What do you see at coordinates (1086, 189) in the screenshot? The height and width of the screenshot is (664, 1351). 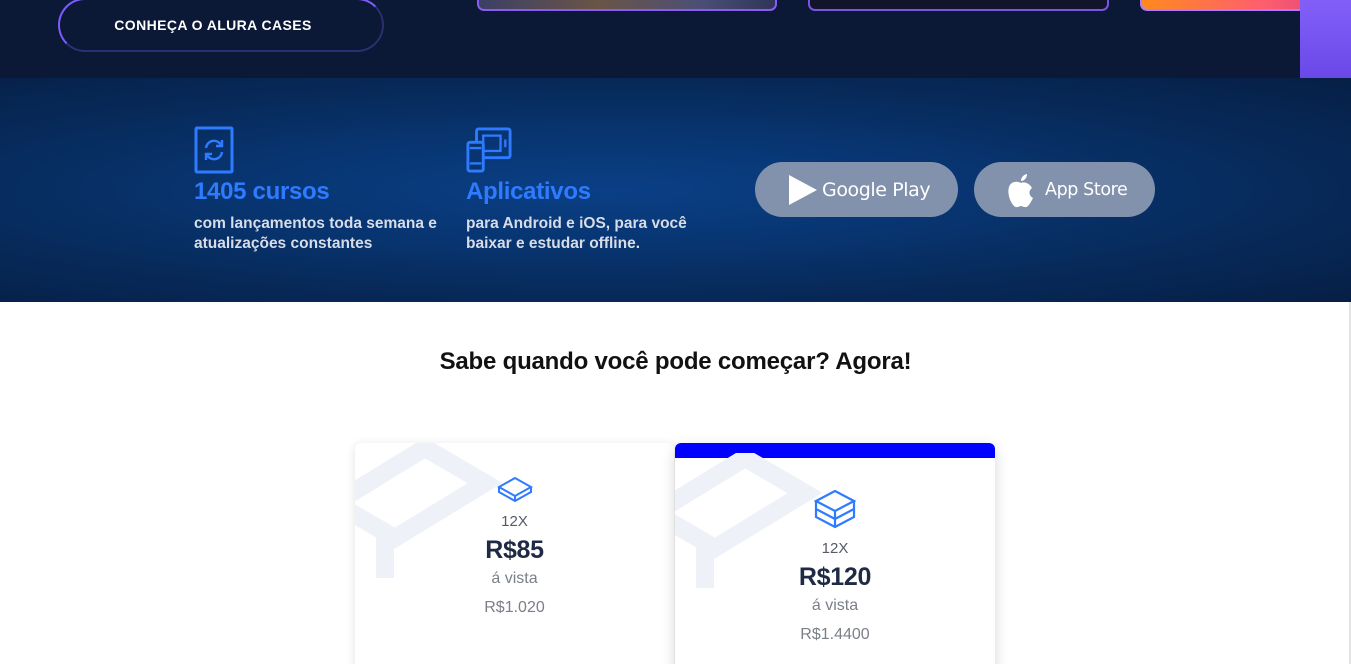 I see `app-store-label: App Store` at bounding box center [1086, 189].